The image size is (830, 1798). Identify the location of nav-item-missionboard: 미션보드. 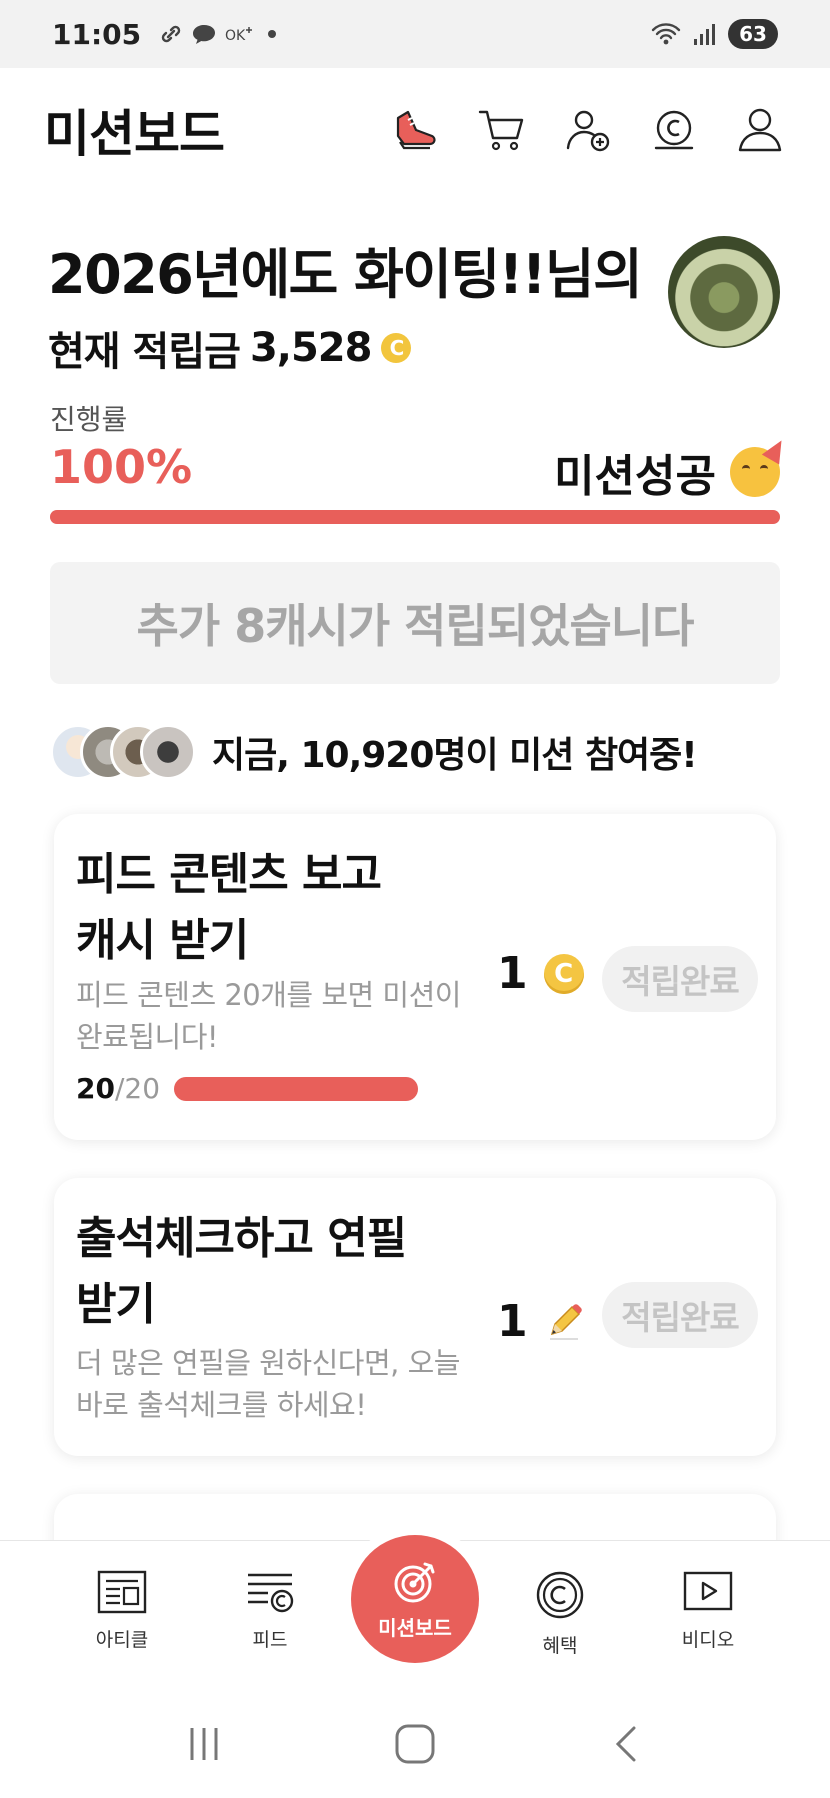
(415, 1599).